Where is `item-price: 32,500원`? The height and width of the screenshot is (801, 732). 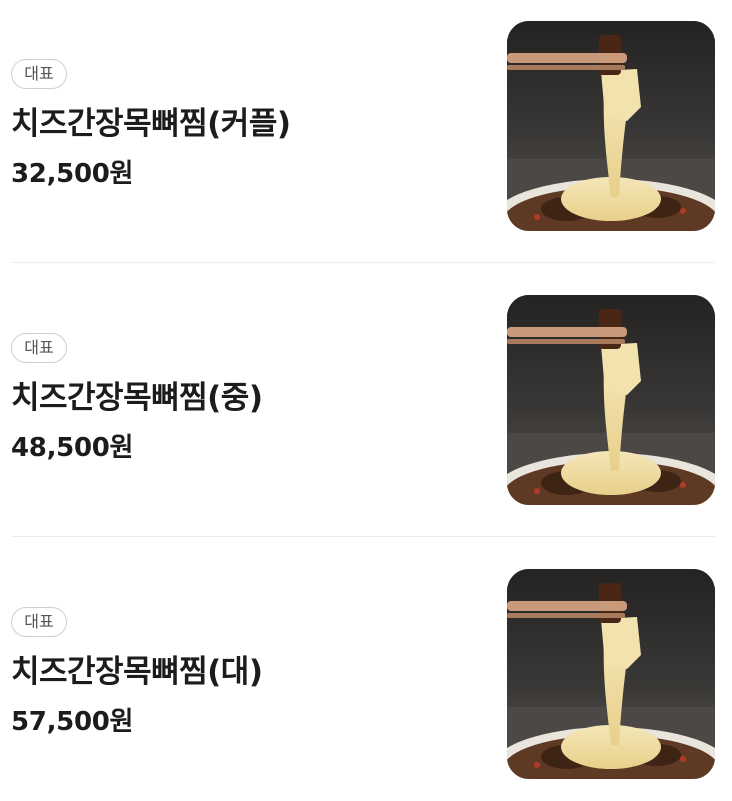
item-price: 32,500원 is located at coordinates (72, 174).